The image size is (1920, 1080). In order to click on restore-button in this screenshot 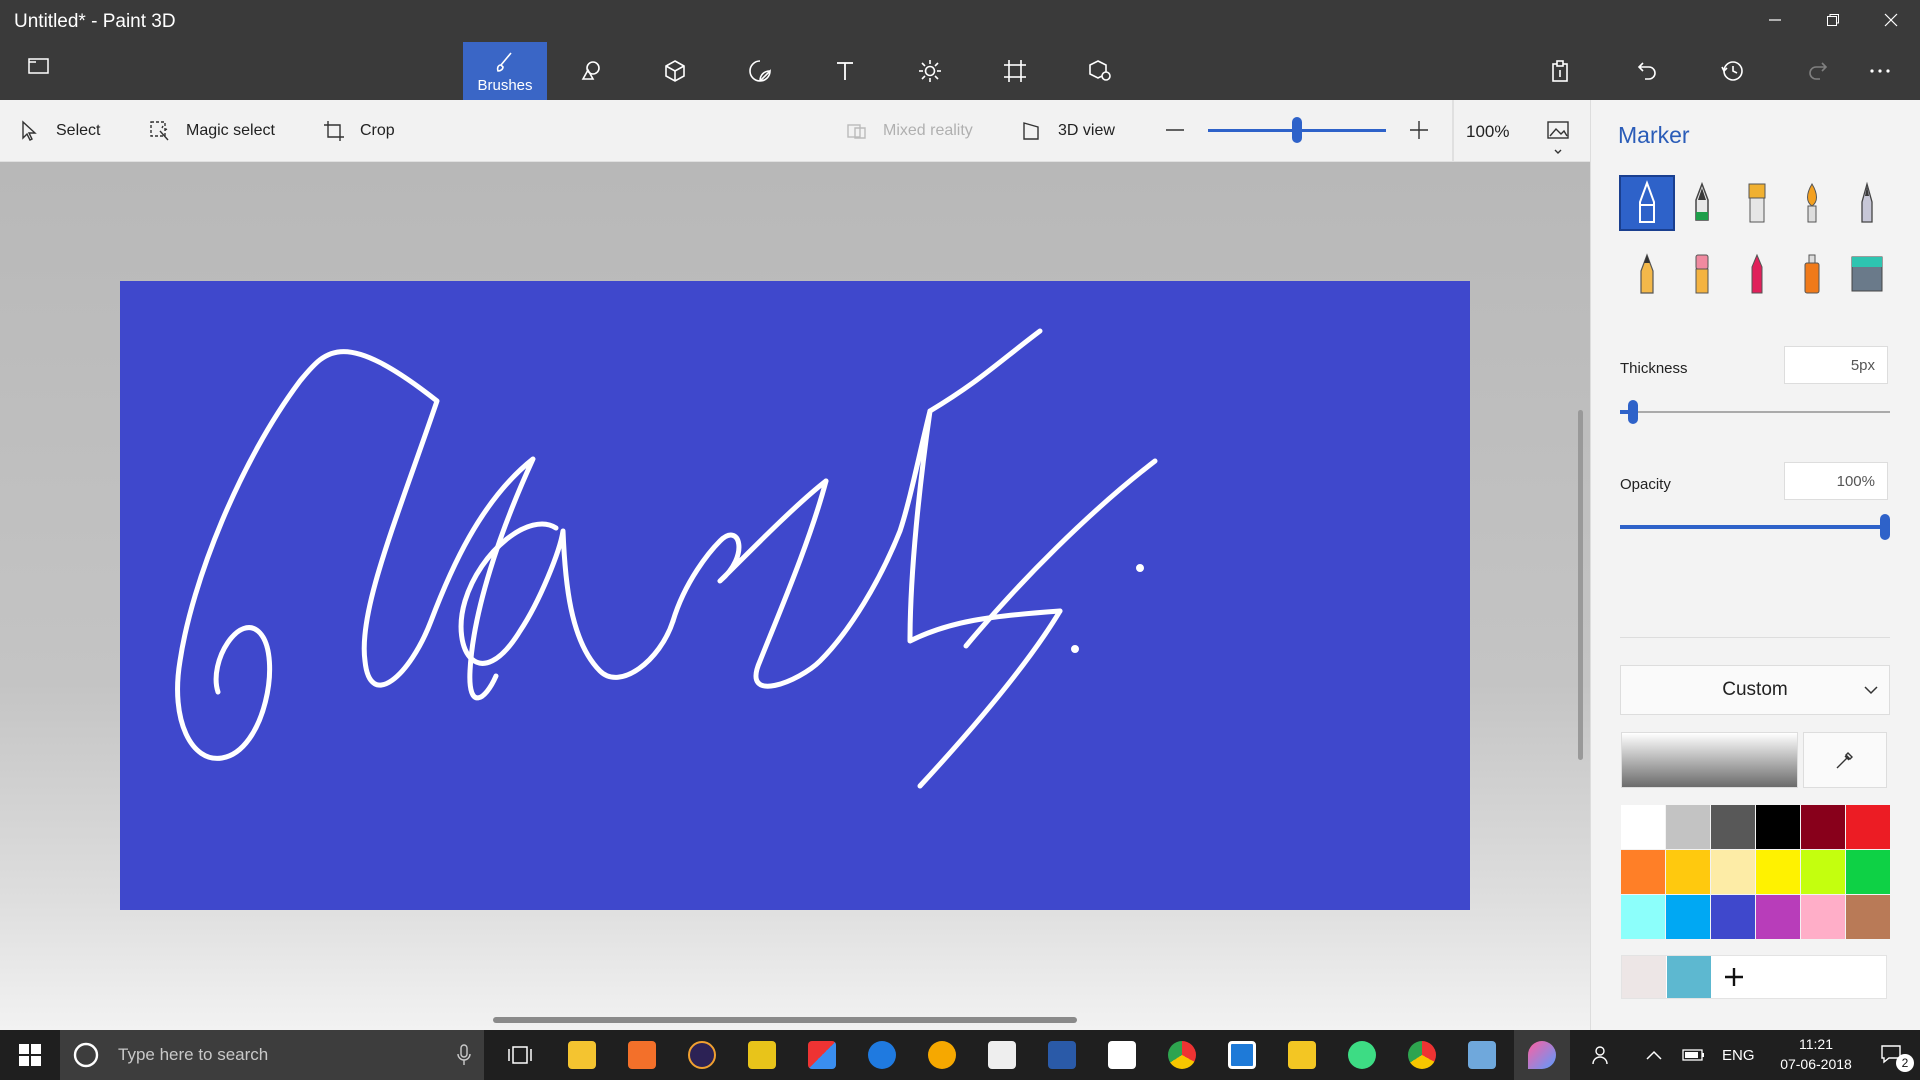, I will do `click(1833, 20)`.